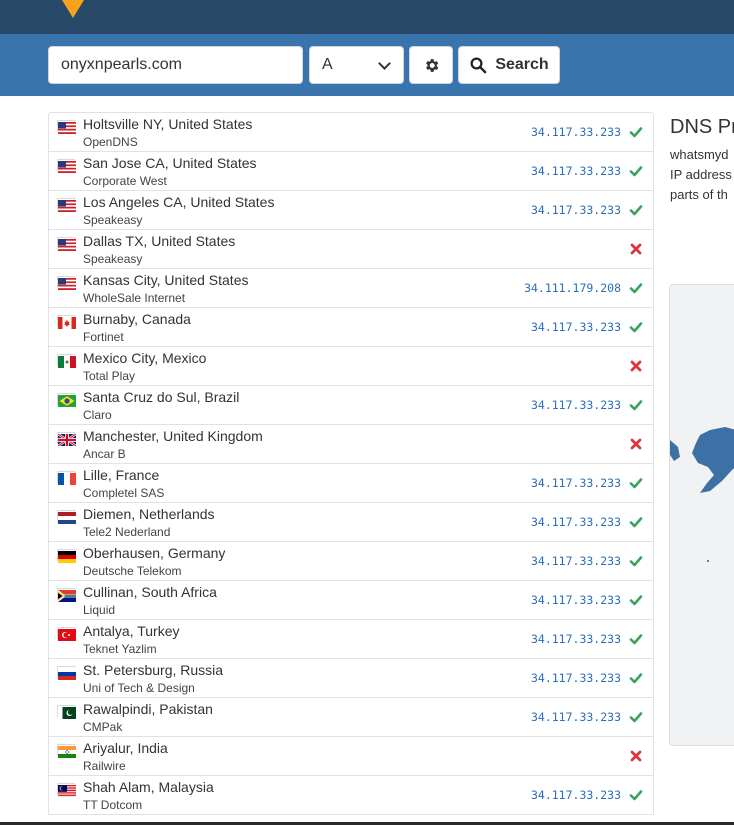 This screenshot has width=734, height=825. What do you see at coordinates (139, 688) in the screenshot?
I see `result-isp: Uni of Tech & Design` at bounding box center [139, 688].